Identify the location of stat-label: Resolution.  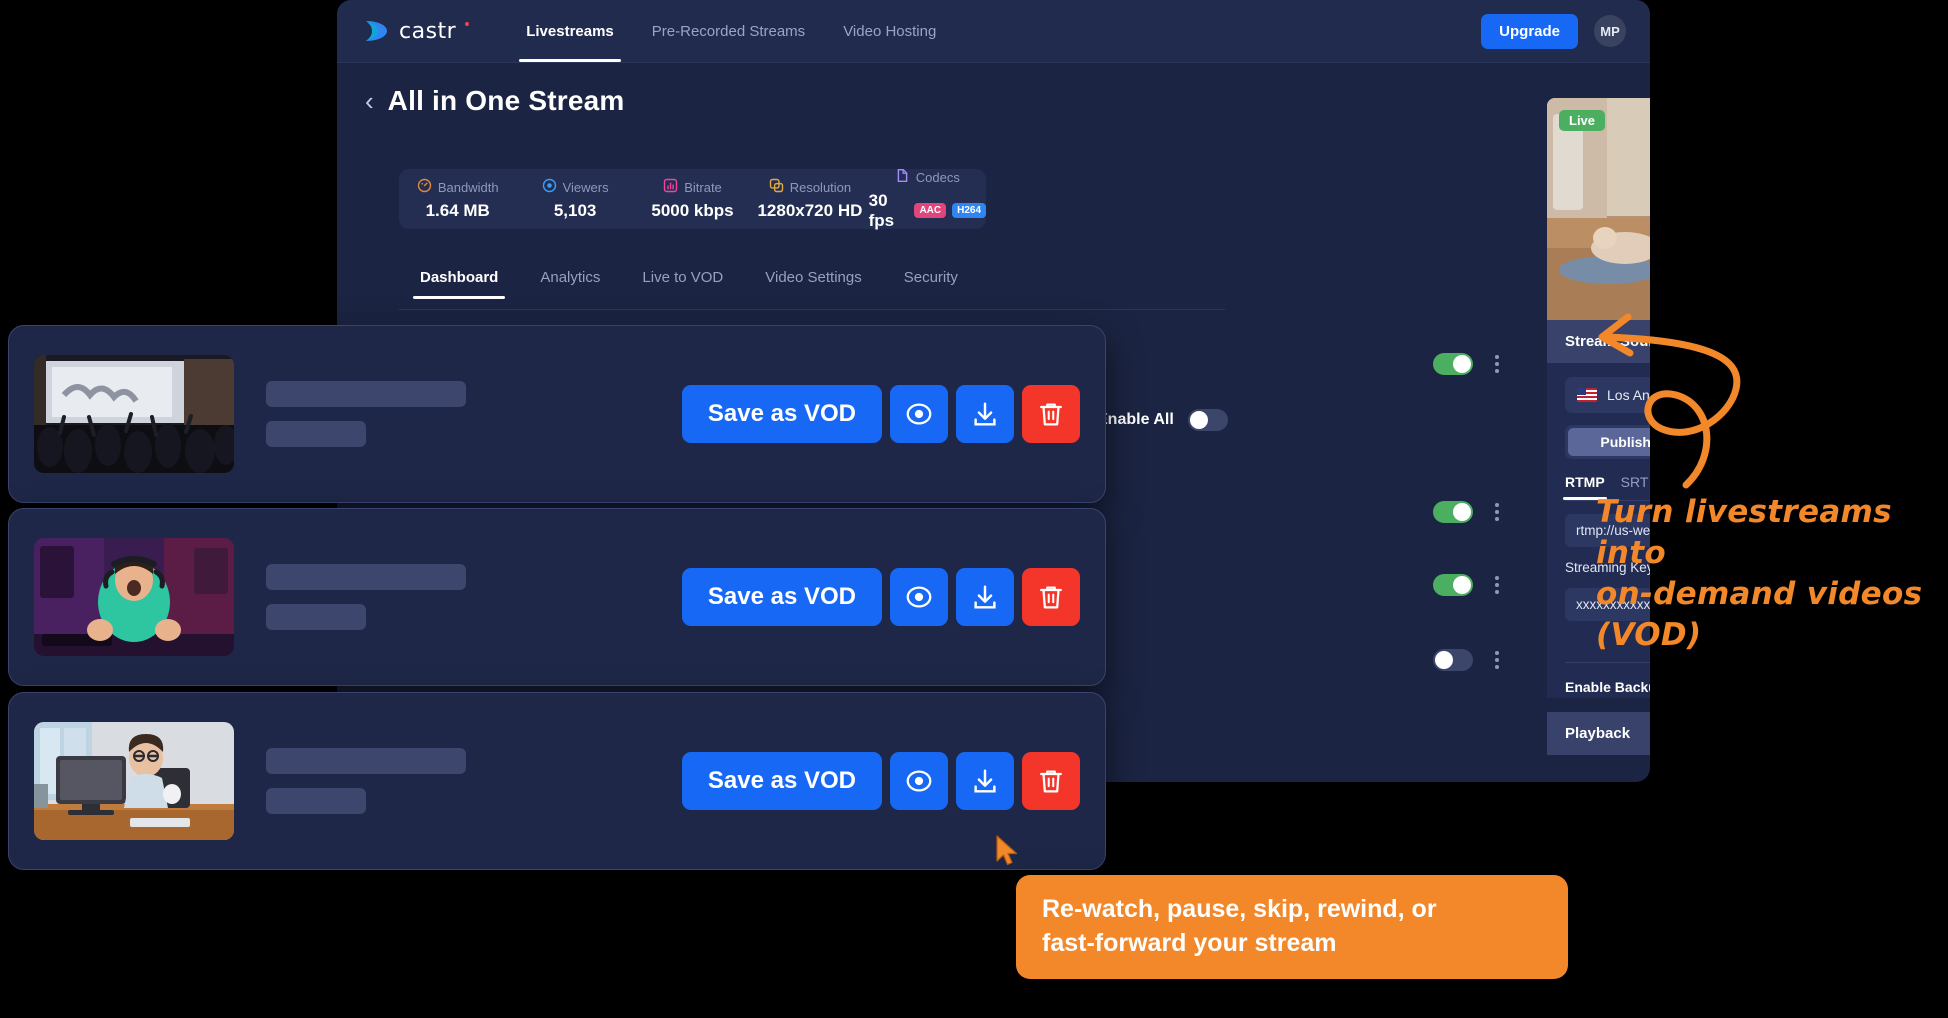
(820, 187).